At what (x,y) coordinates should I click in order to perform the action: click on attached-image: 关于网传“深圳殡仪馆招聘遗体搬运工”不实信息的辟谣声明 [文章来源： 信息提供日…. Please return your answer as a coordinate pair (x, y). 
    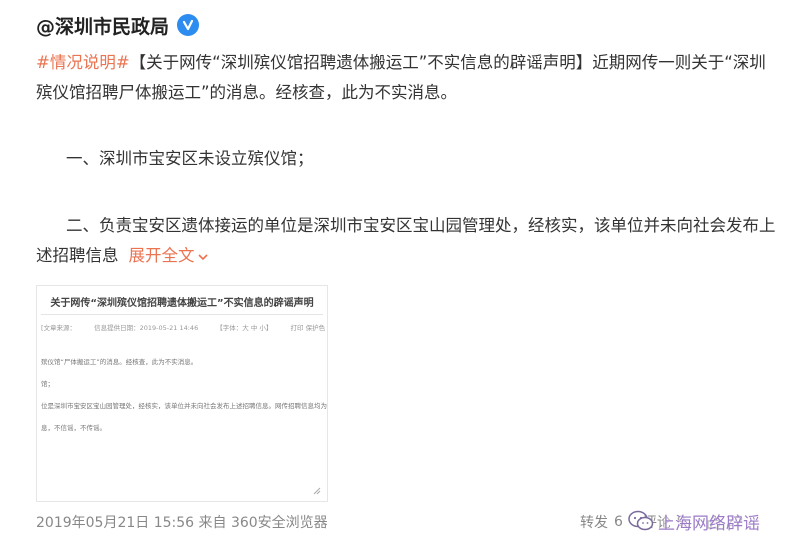
    Looking at the image, I should click on (182, 393).